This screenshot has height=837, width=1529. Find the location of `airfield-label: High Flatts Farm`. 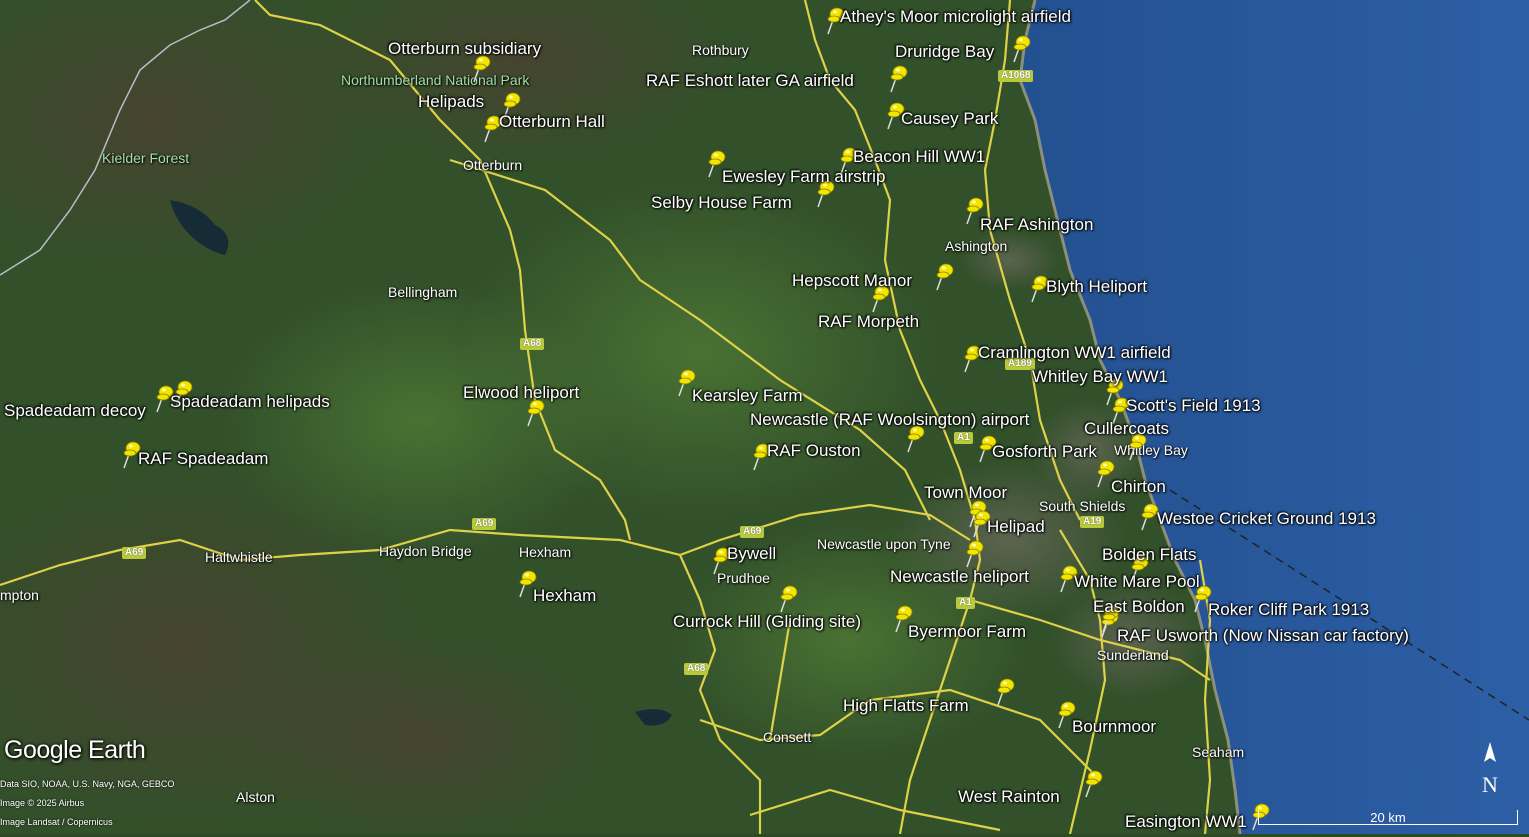

airfield-label: High Flatts Farm is located at coordinates (906, 705).